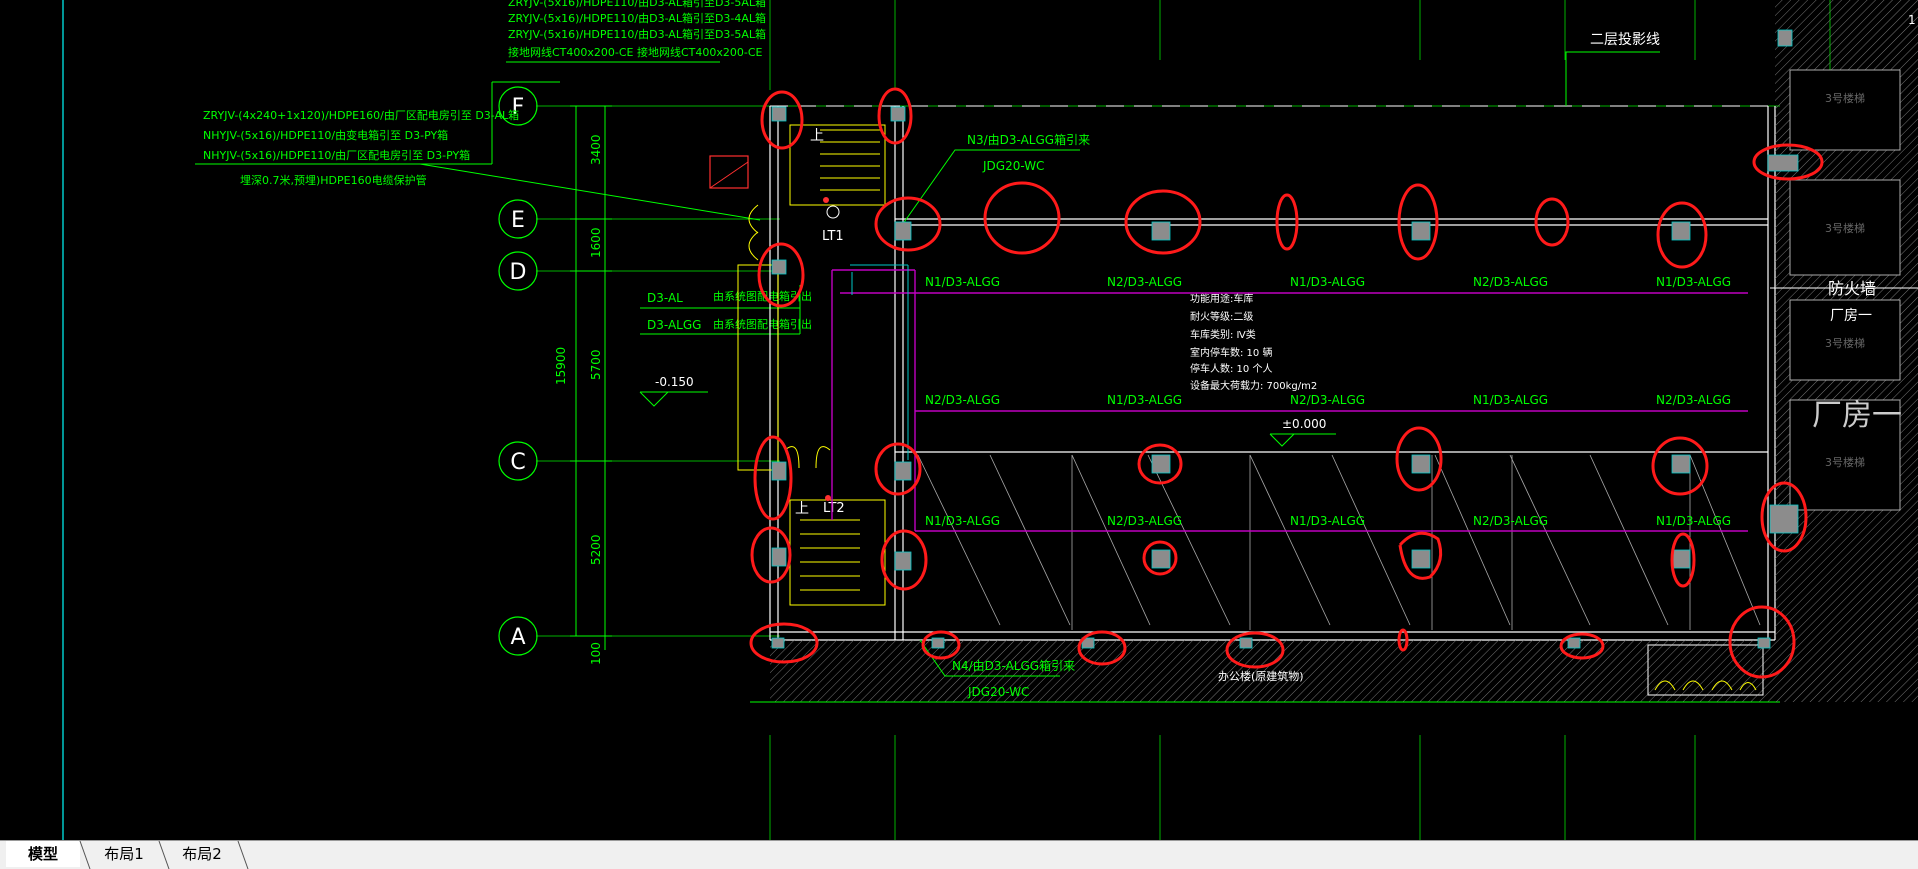 The height and width of the screenshot is (869, 1918). Describe the element at coordinates (578, 399) in the screenshot. I see `dimension-texts: 3400 1600 5700 5200 100 15900` at that location.